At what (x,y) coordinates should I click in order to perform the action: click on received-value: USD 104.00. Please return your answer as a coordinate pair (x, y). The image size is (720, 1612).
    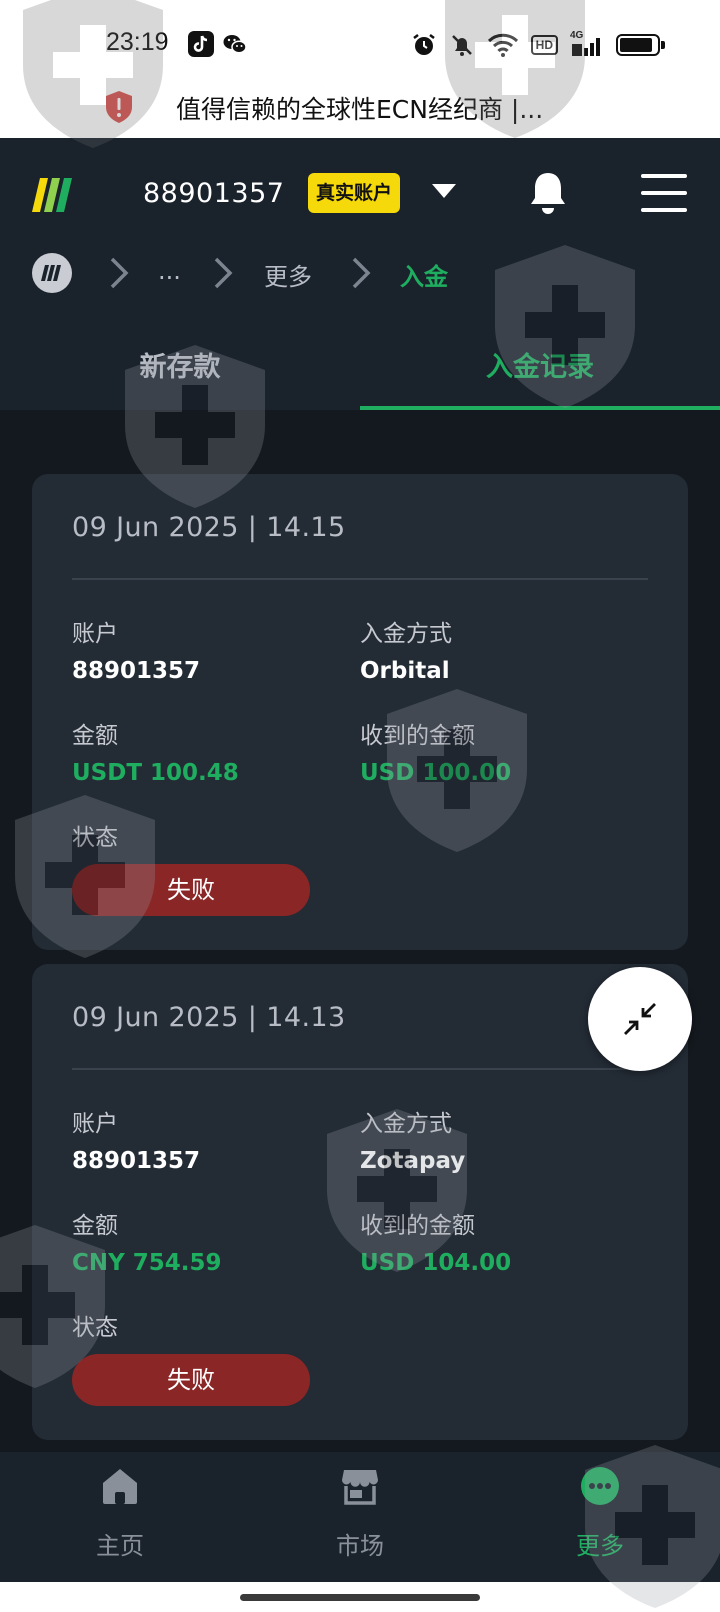
    Looking at the image, I should click on (436, 1263).